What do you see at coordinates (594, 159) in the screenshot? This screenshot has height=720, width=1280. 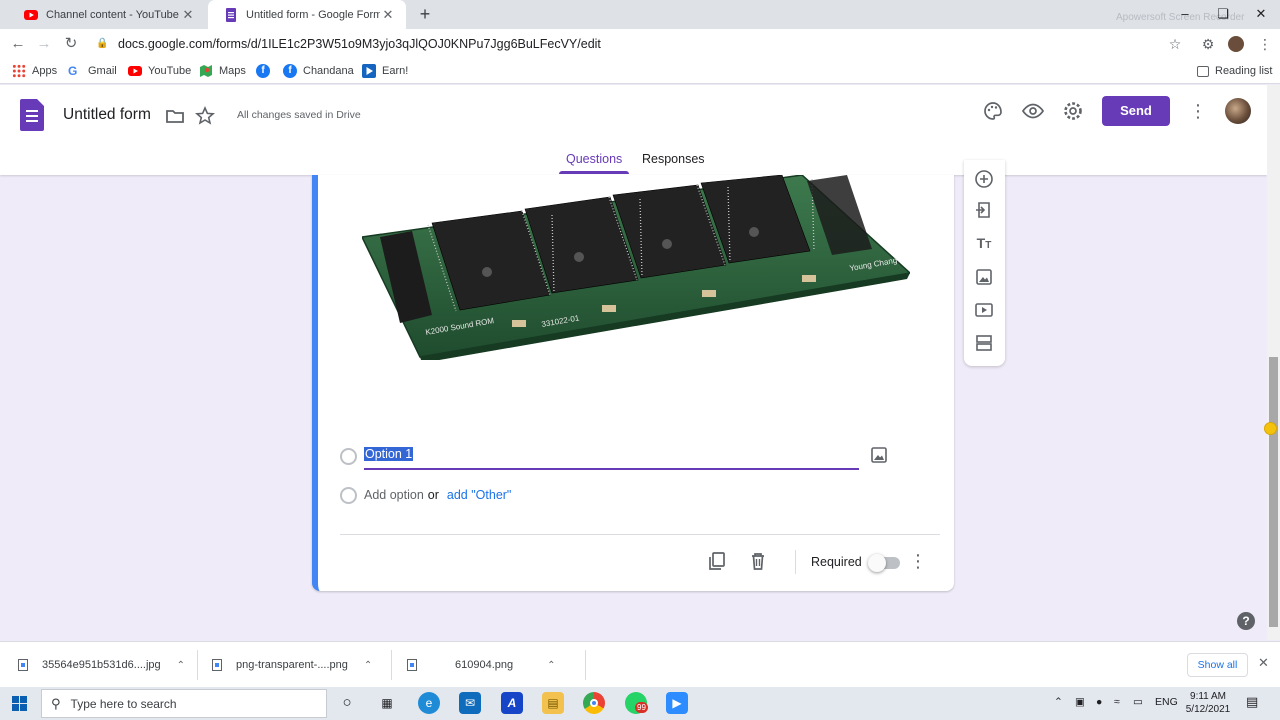 I see `tab-questions: Questions` at bounding box center [594, 159].